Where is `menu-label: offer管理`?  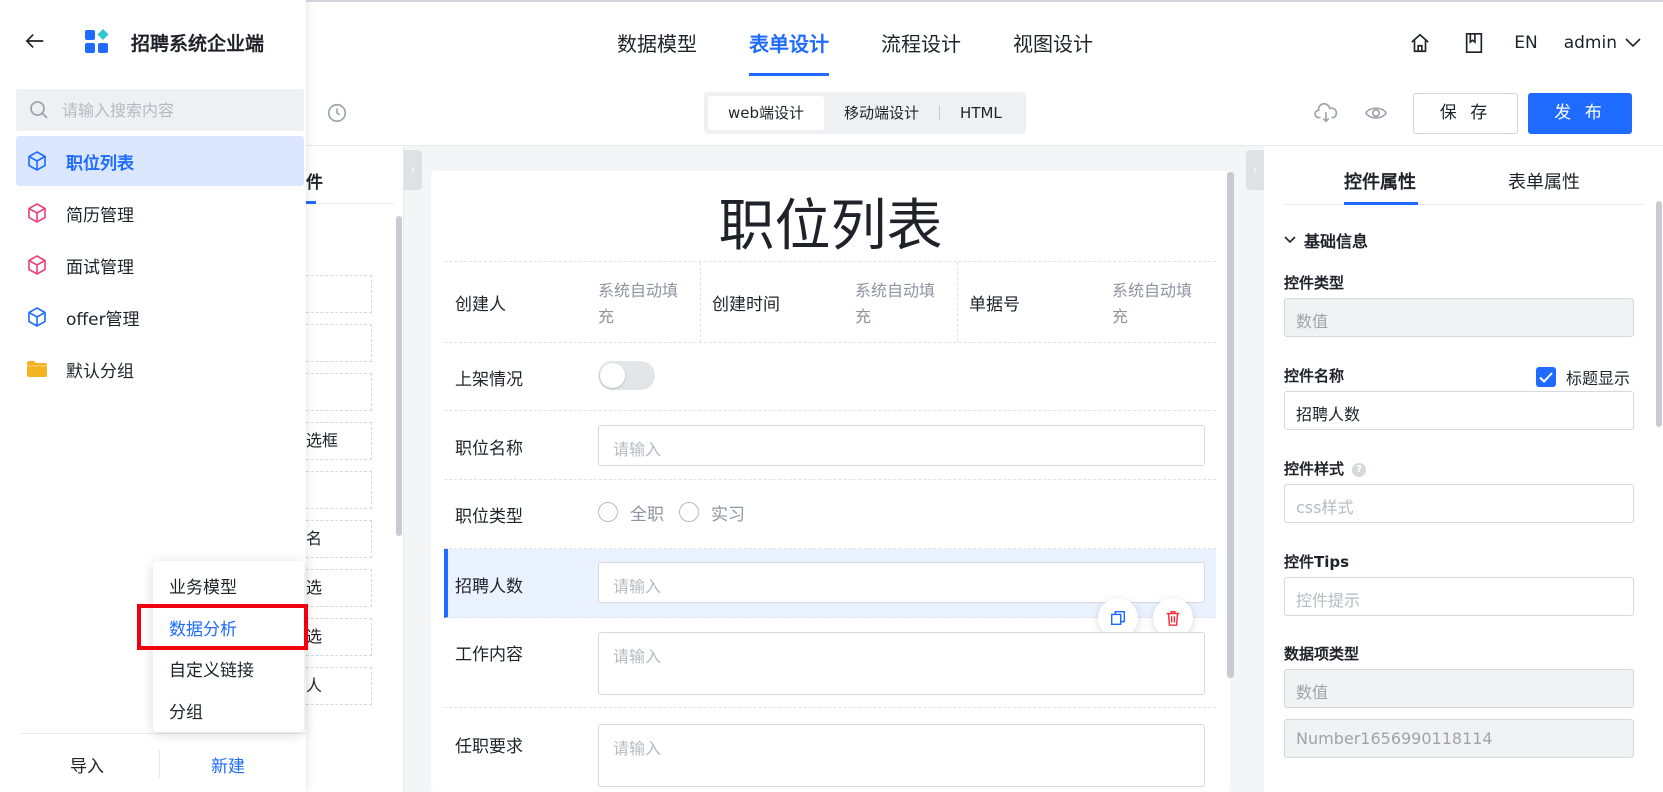 menu-label: offer管理 is located at coordinates (103, 319).